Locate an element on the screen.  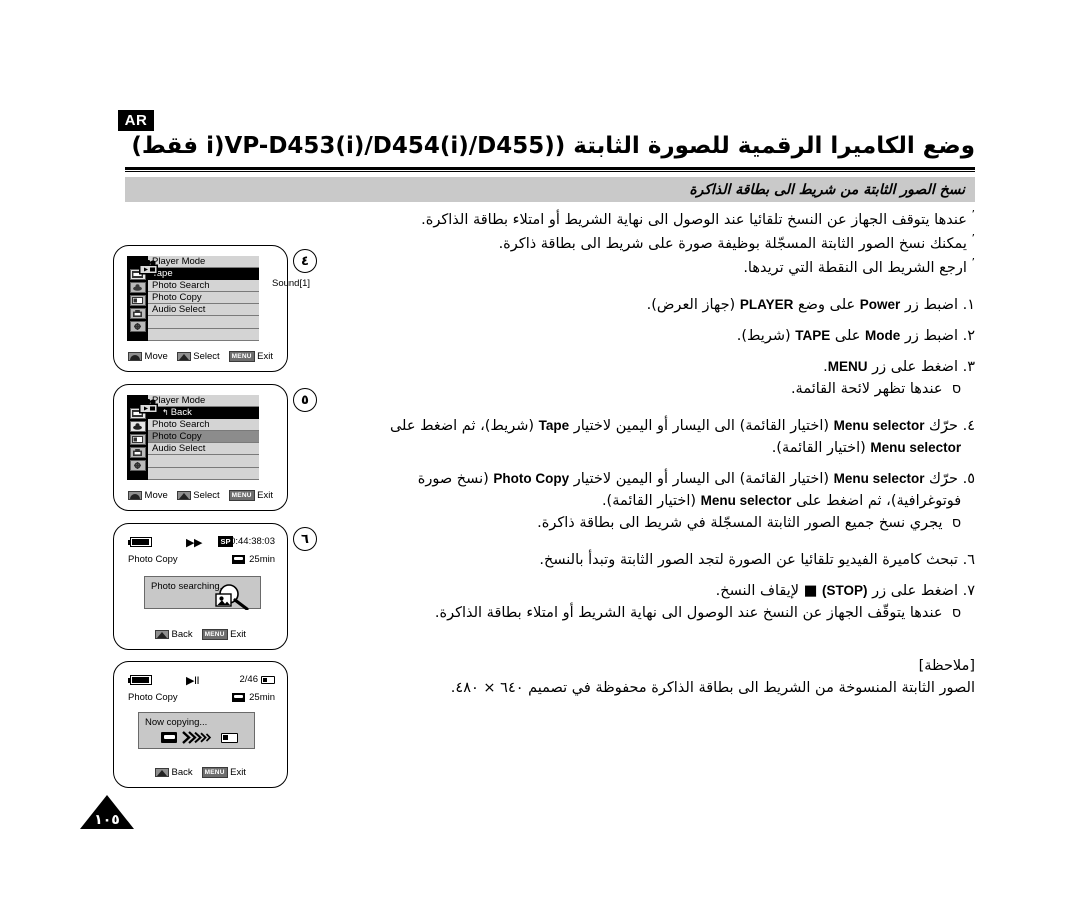
photo-search-icon is located at coordinates (232, 597).